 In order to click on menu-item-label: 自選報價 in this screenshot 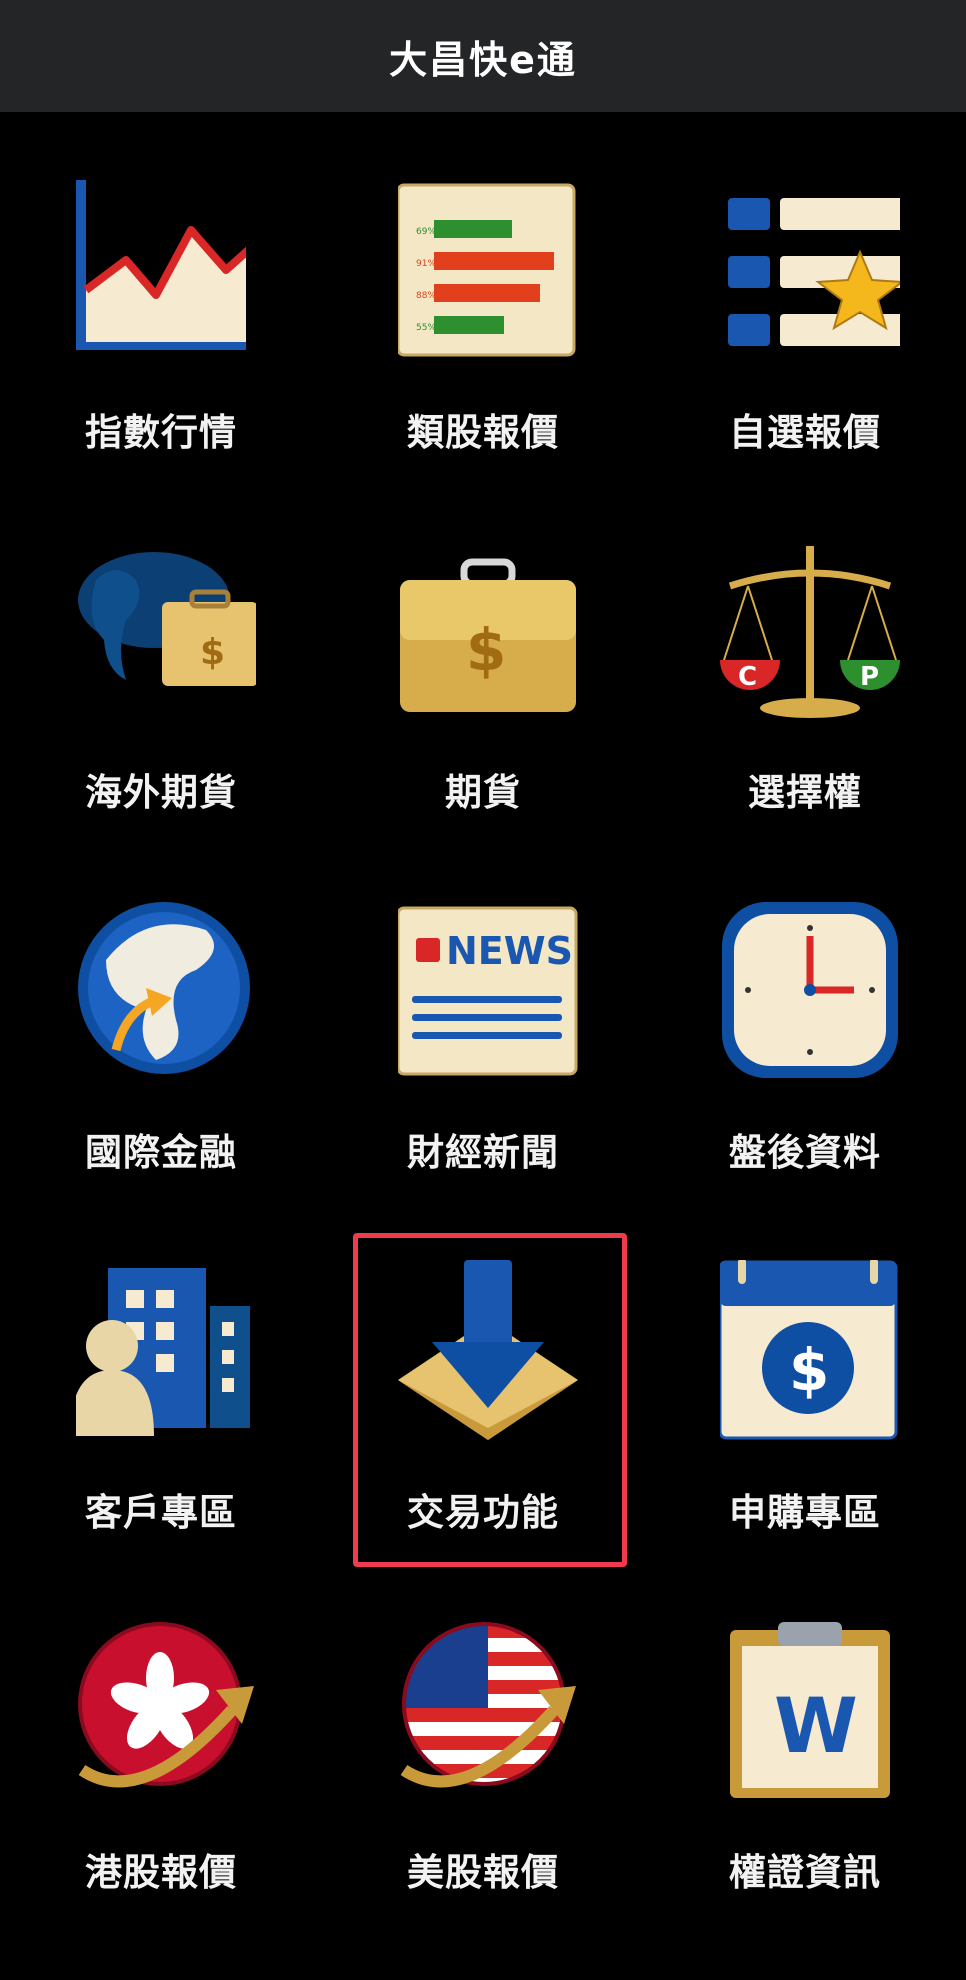, I will do `click(805, 432)`.